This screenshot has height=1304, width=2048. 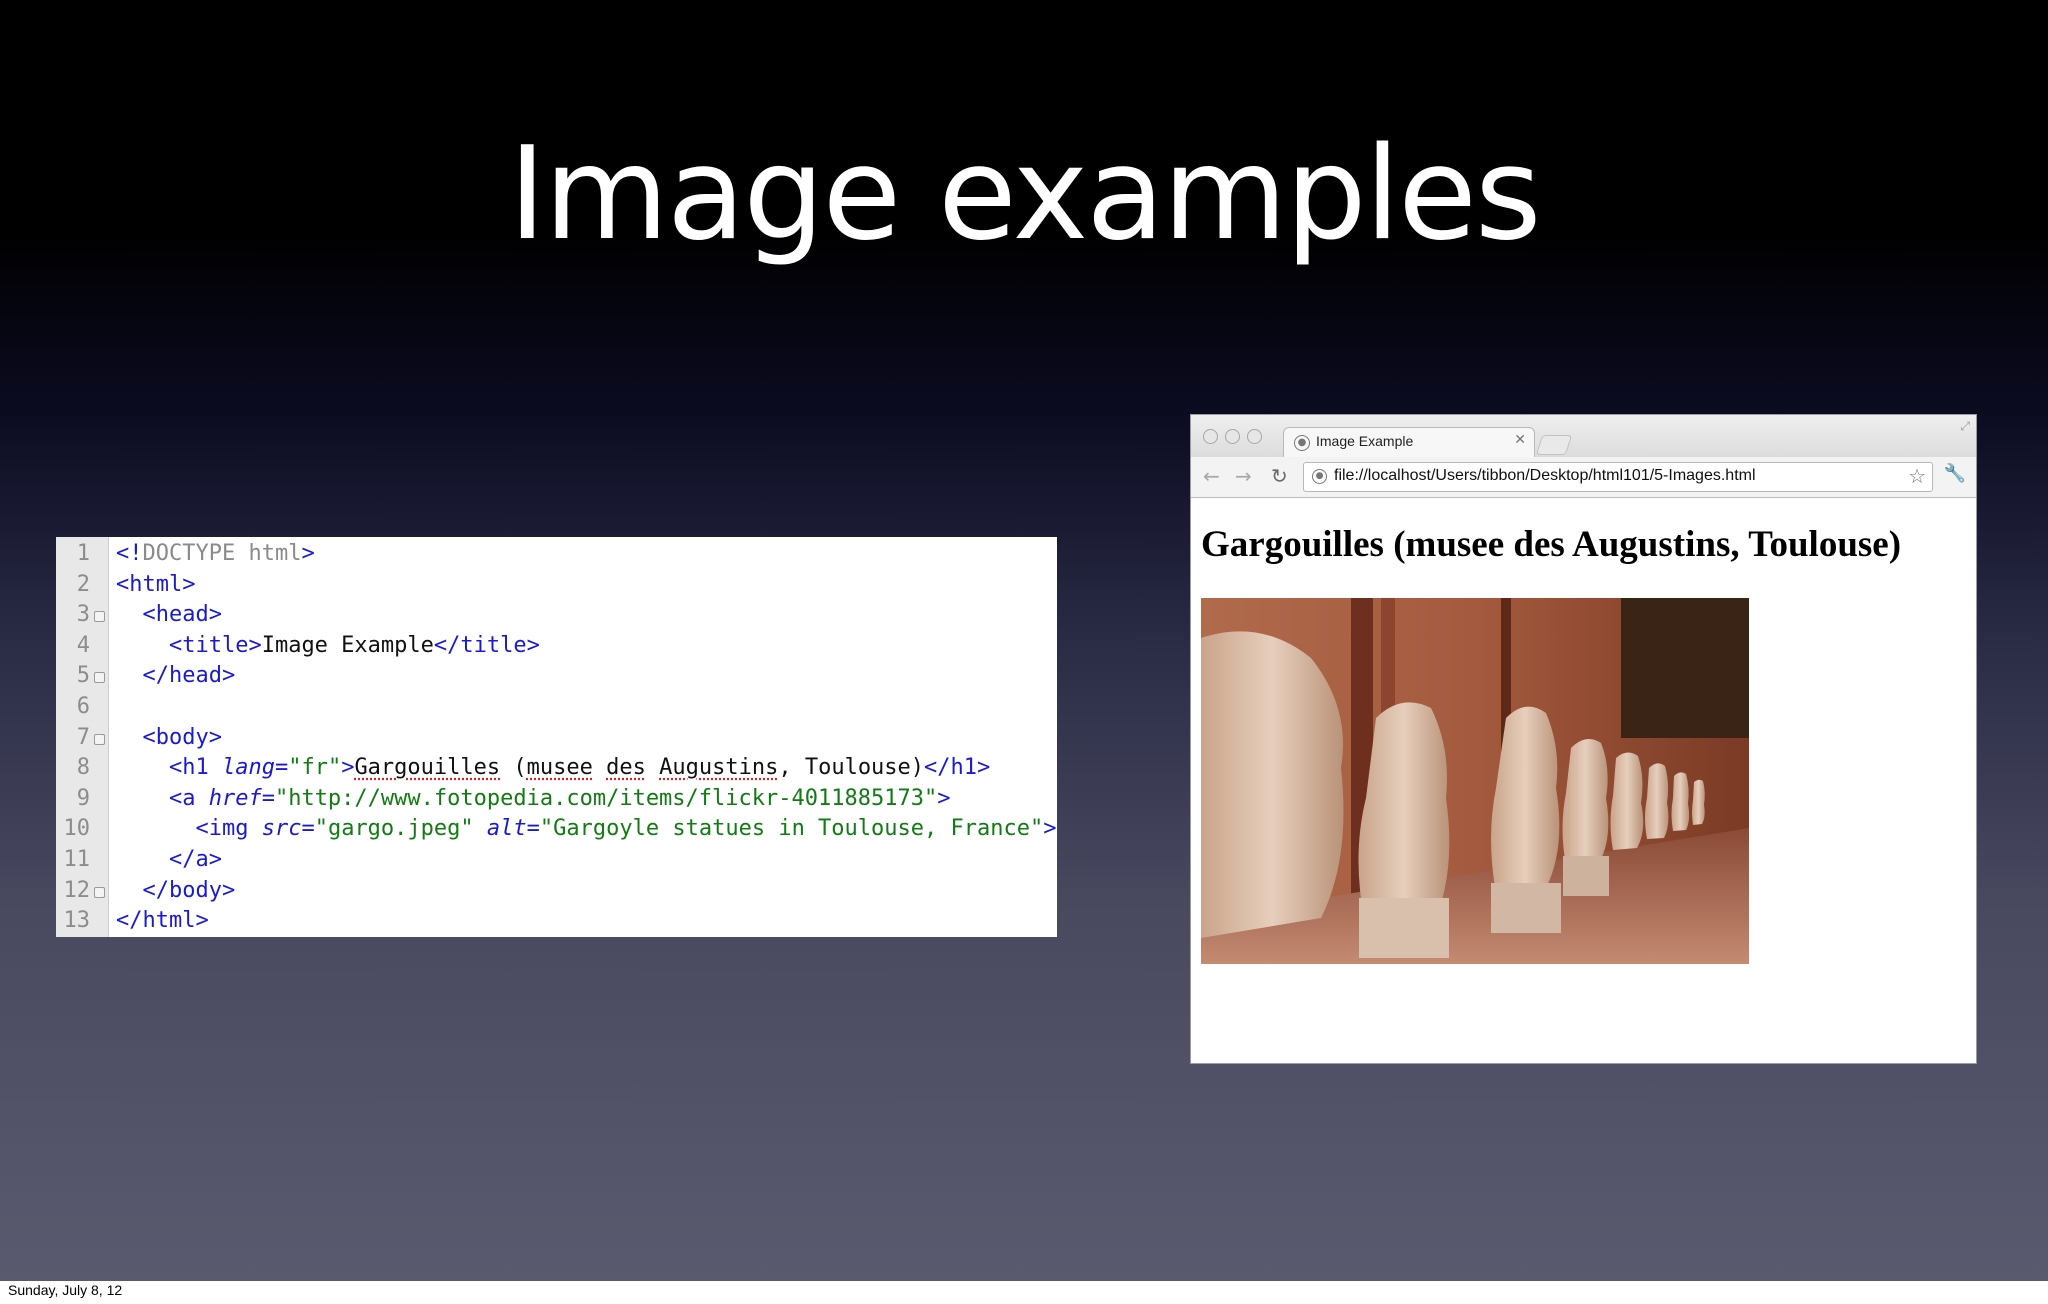 I want to click on code-line: <!DOCTYPE html>, so click(x=215, y=554).